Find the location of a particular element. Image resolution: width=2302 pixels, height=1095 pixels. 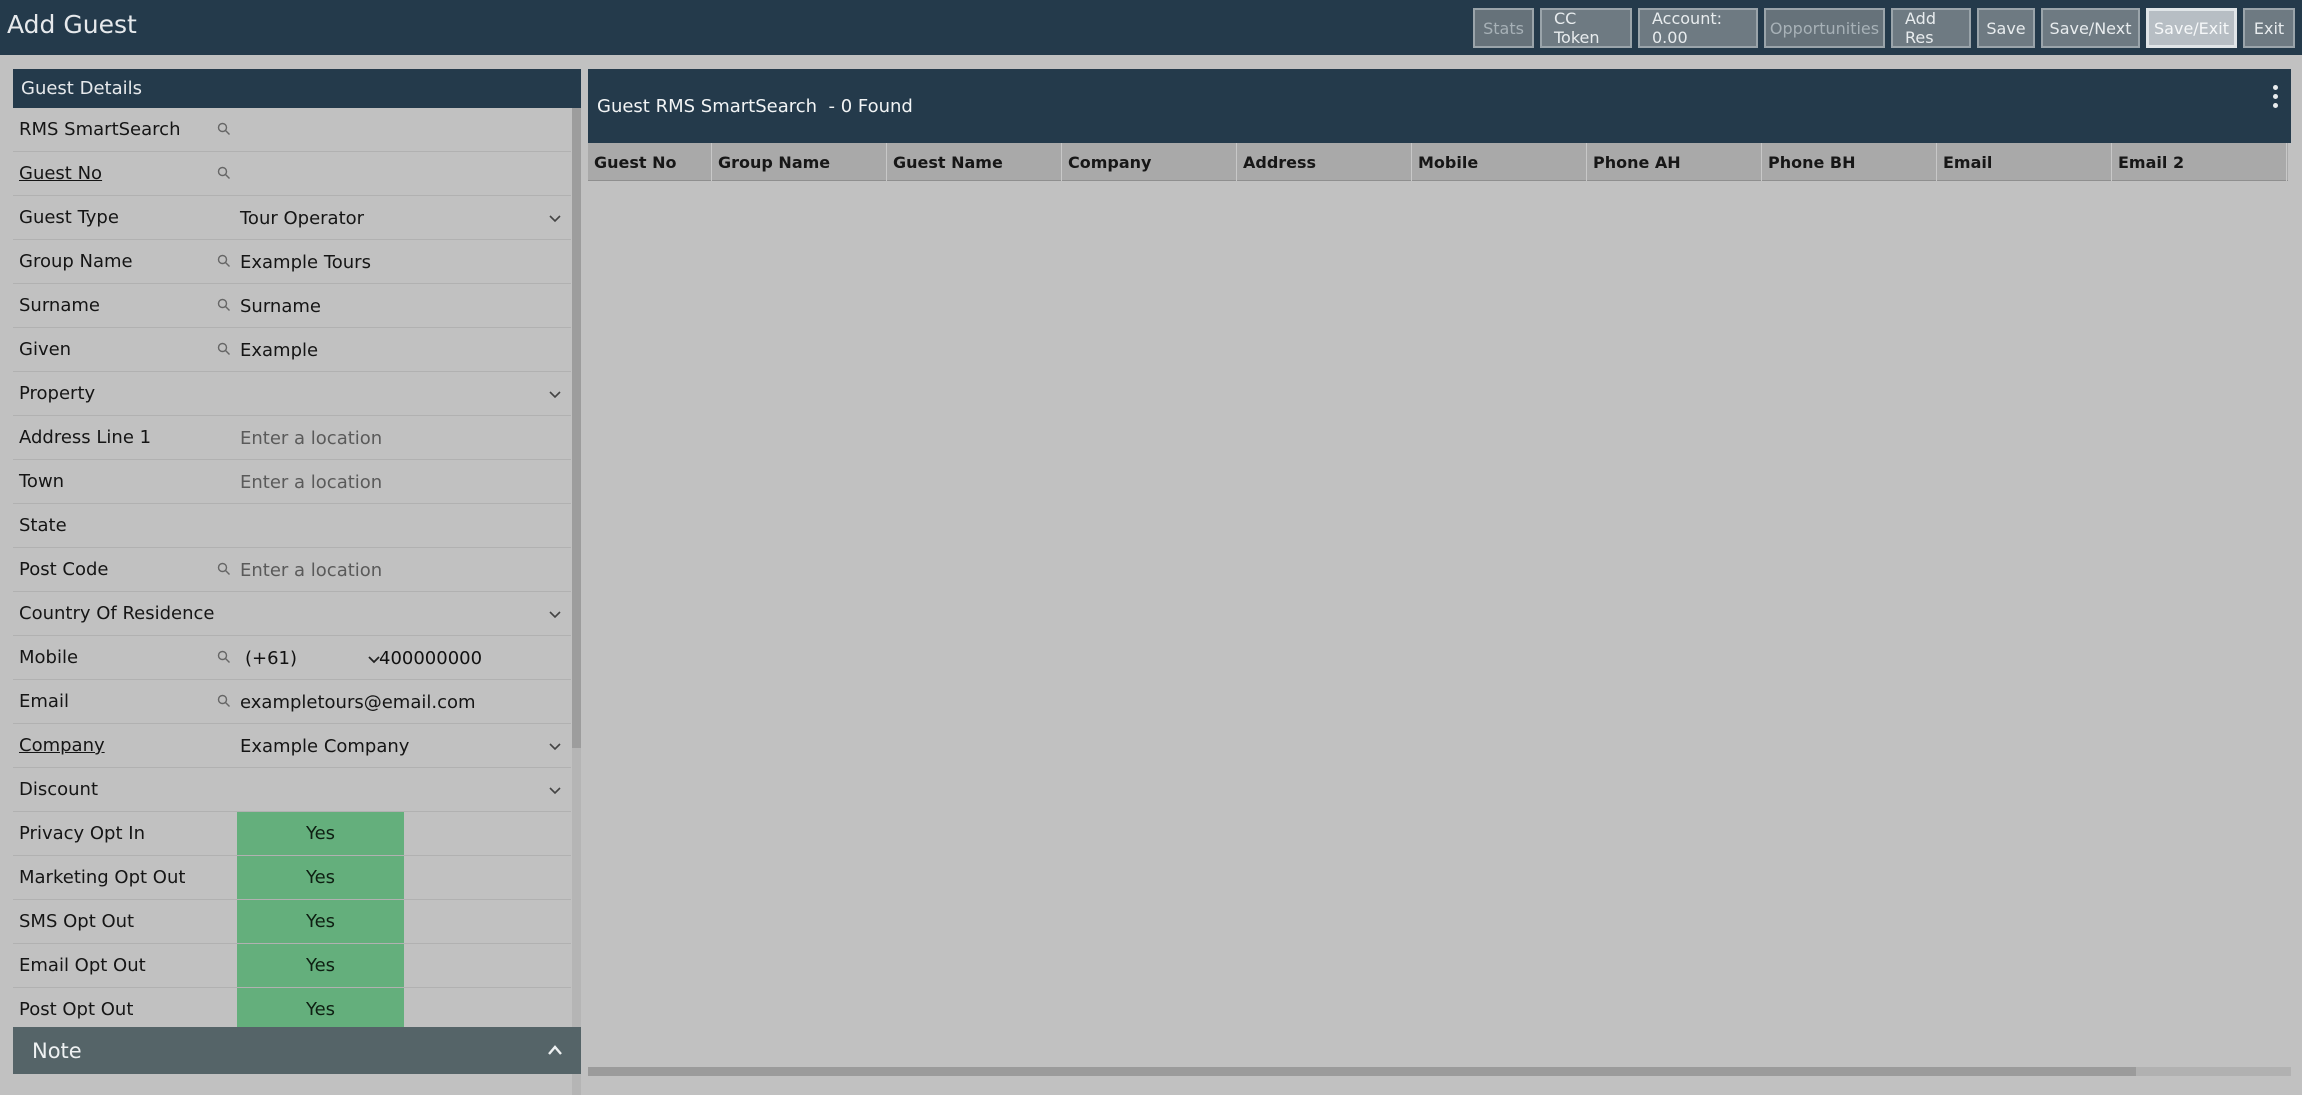

note-label: Note is located at coordinates (57, 1050).